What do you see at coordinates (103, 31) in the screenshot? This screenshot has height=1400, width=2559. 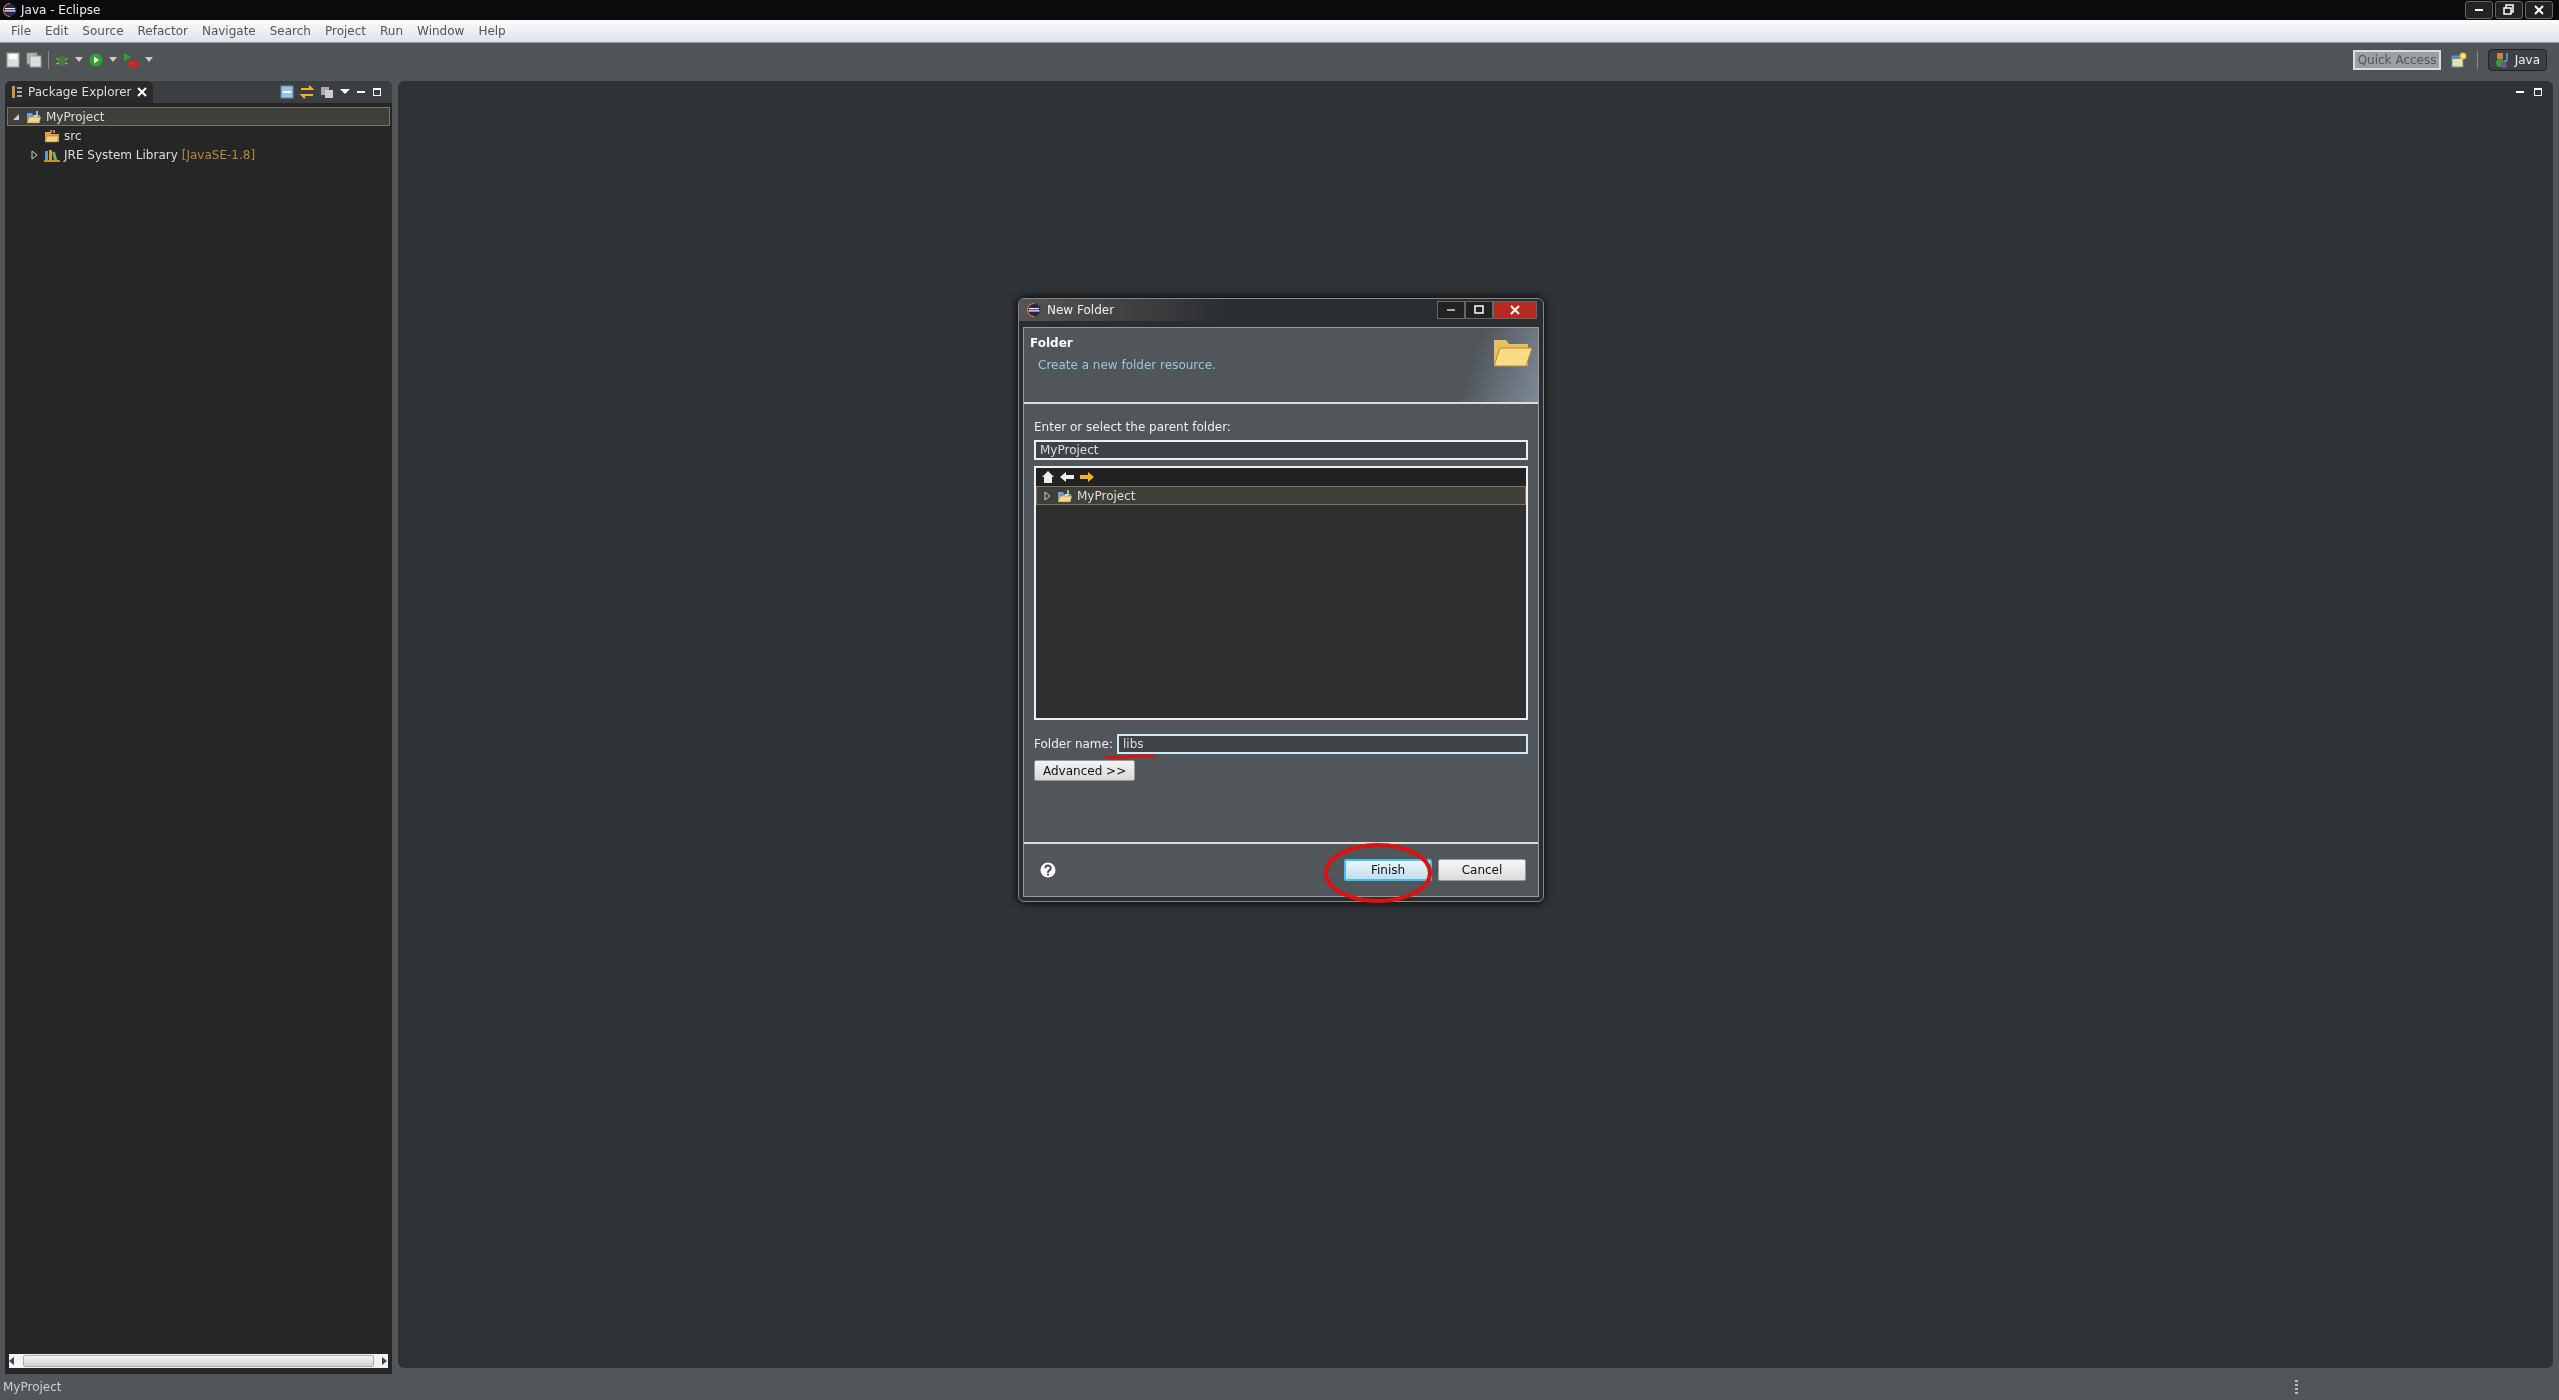 I see `menu-item: Source` at bounding box center [103, 31].